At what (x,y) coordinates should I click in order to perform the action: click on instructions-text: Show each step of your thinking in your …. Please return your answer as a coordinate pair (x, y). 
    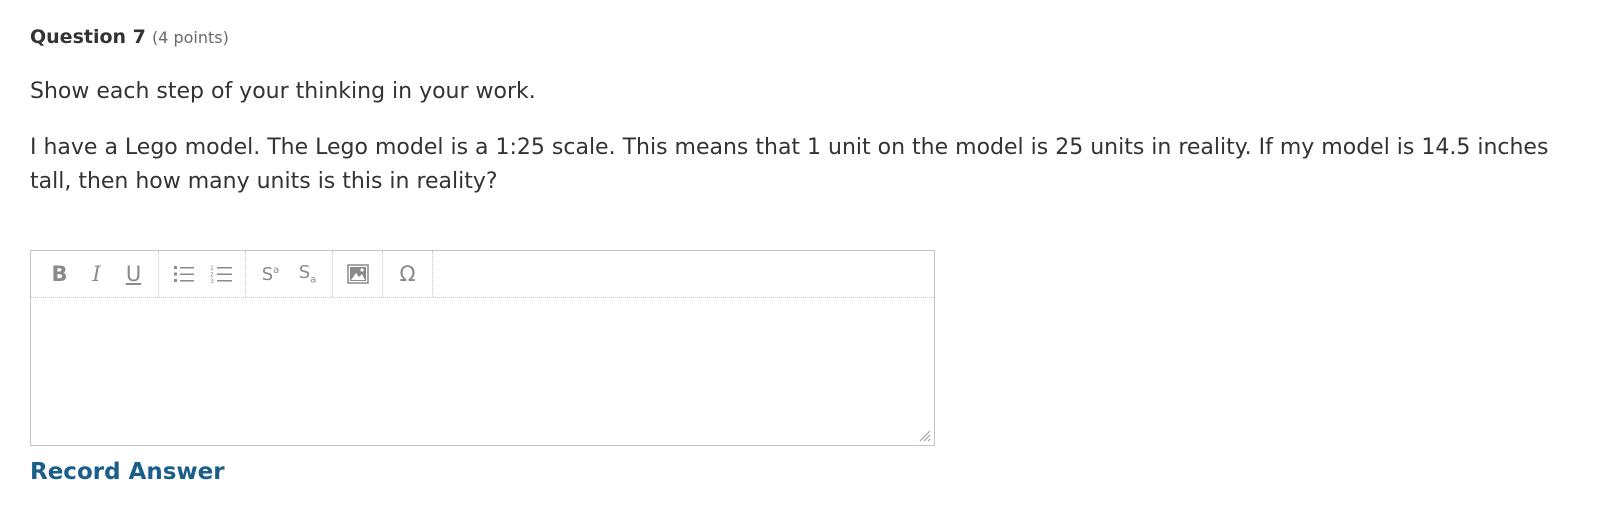
    Looking at the image, I should click on (283, 91).